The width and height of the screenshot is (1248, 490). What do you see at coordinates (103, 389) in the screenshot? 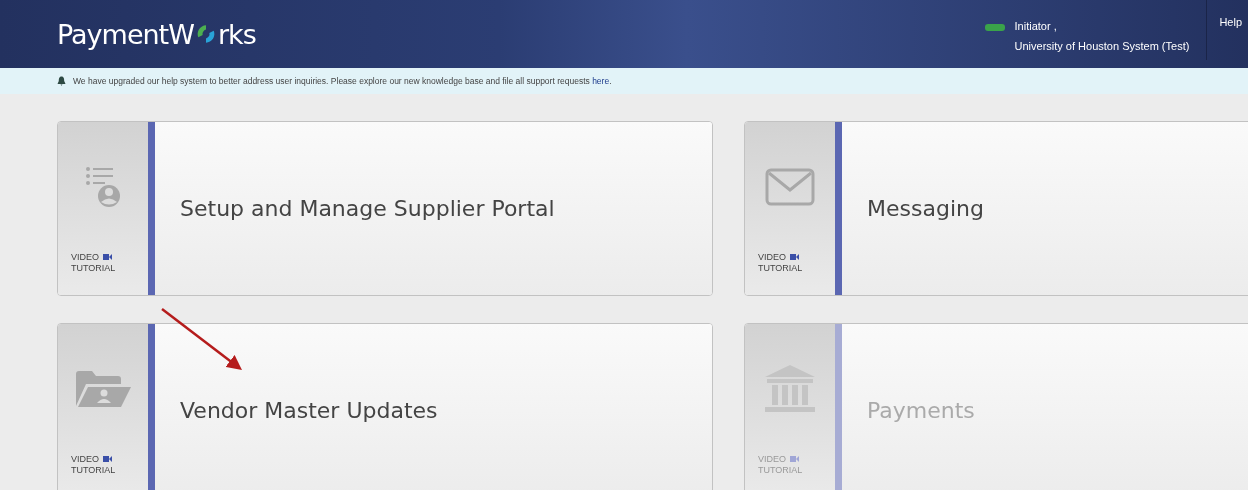
I see `folder-person-icon` at bounding box center [103, 389].